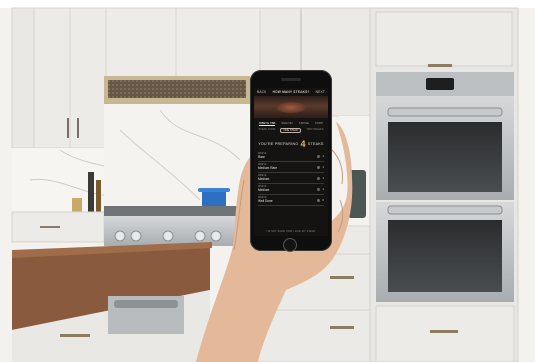 The width and height of the screenshot is (535, 362). I want to click on blue-pot, so click(214, 198).